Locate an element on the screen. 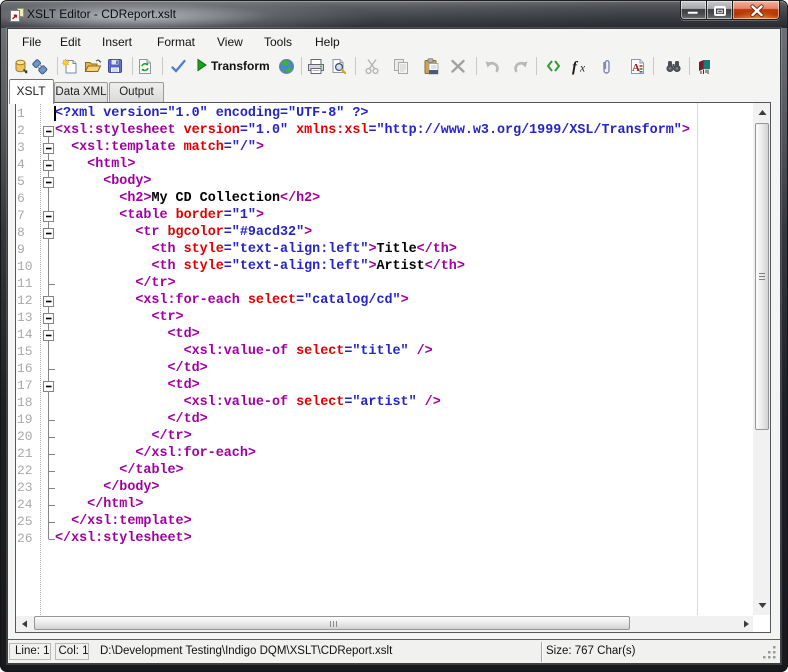 The image size is (788, 672). svg-text: x is located at coordinates (582, 69).